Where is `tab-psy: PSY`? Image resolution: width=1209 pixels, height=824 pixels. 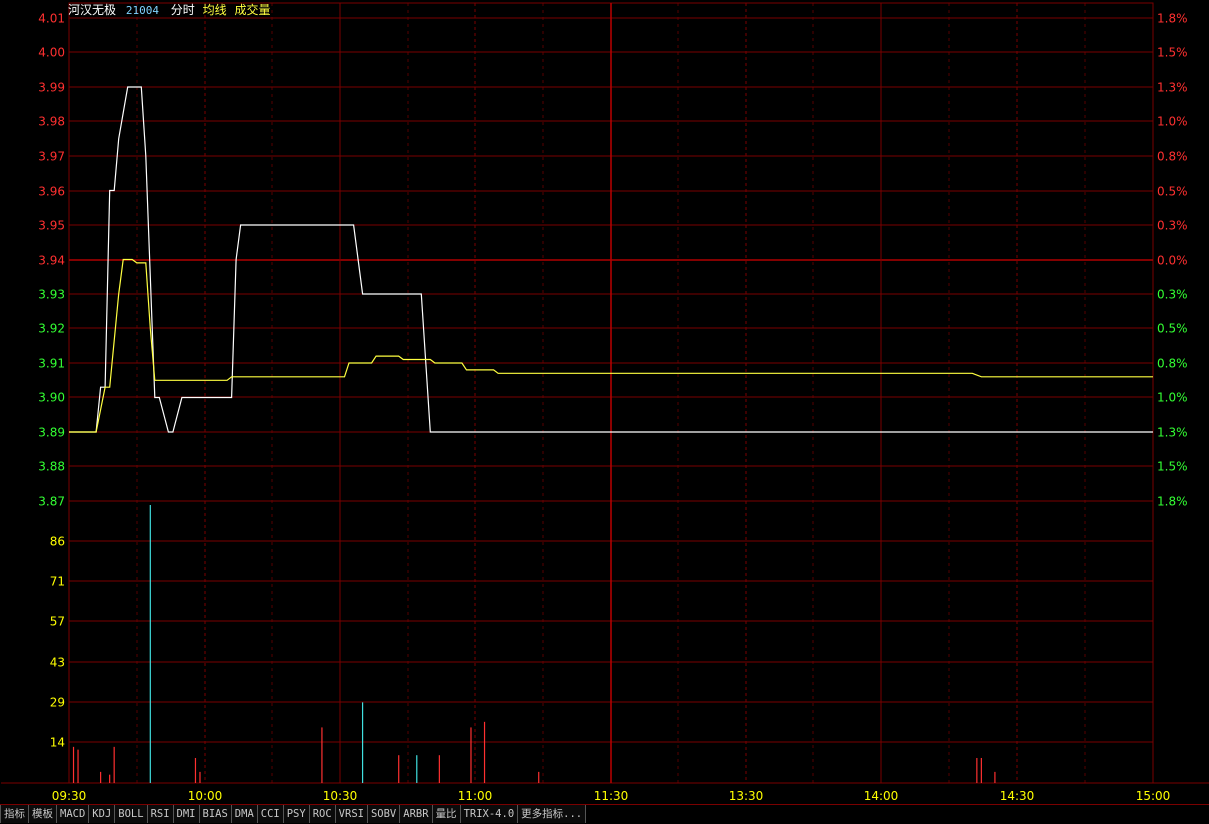 tab-psy: PSY is located at coordinates (296, 814).